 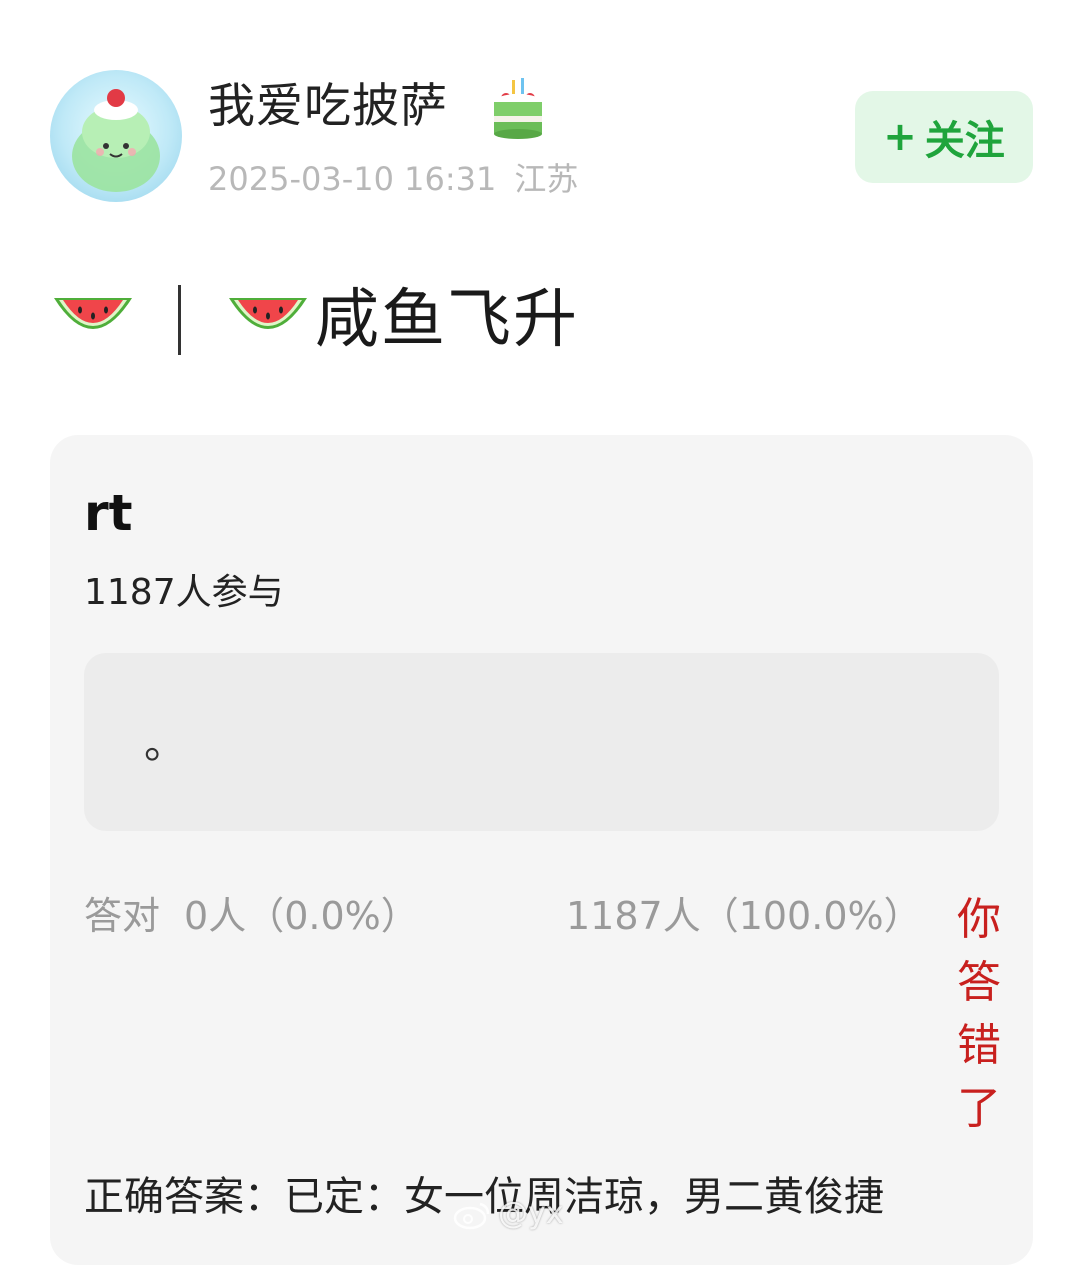 I want to click on correct-stat: 答对 0人（0.0%）, so click(x=251, y=916).